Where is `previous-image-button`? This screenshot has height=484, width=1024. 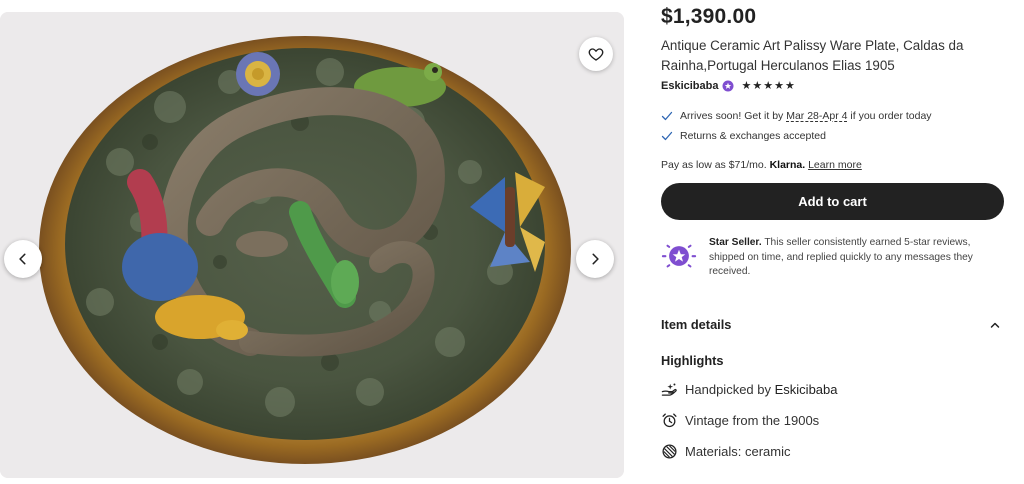 previous-image-button is located at coordinates (23, 259).